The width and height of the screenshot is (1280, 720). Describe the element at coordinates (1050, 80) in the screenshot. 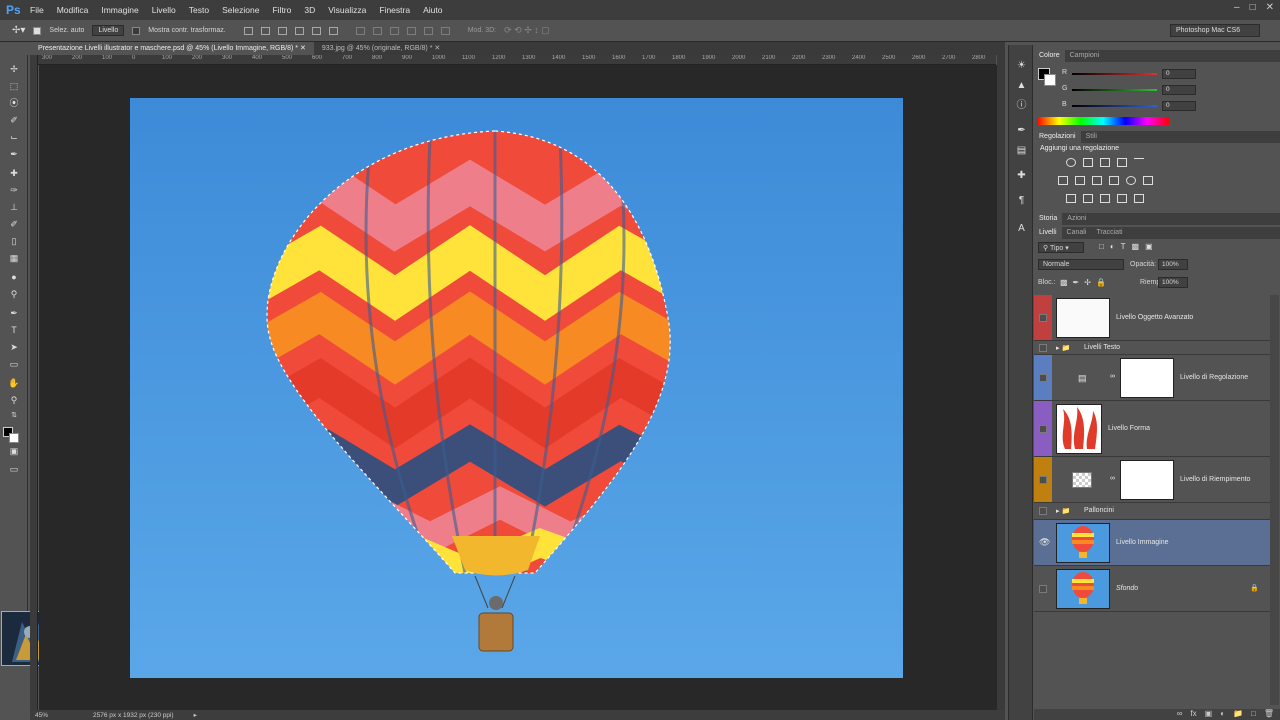

I see `color-bg-swatch` at that location.